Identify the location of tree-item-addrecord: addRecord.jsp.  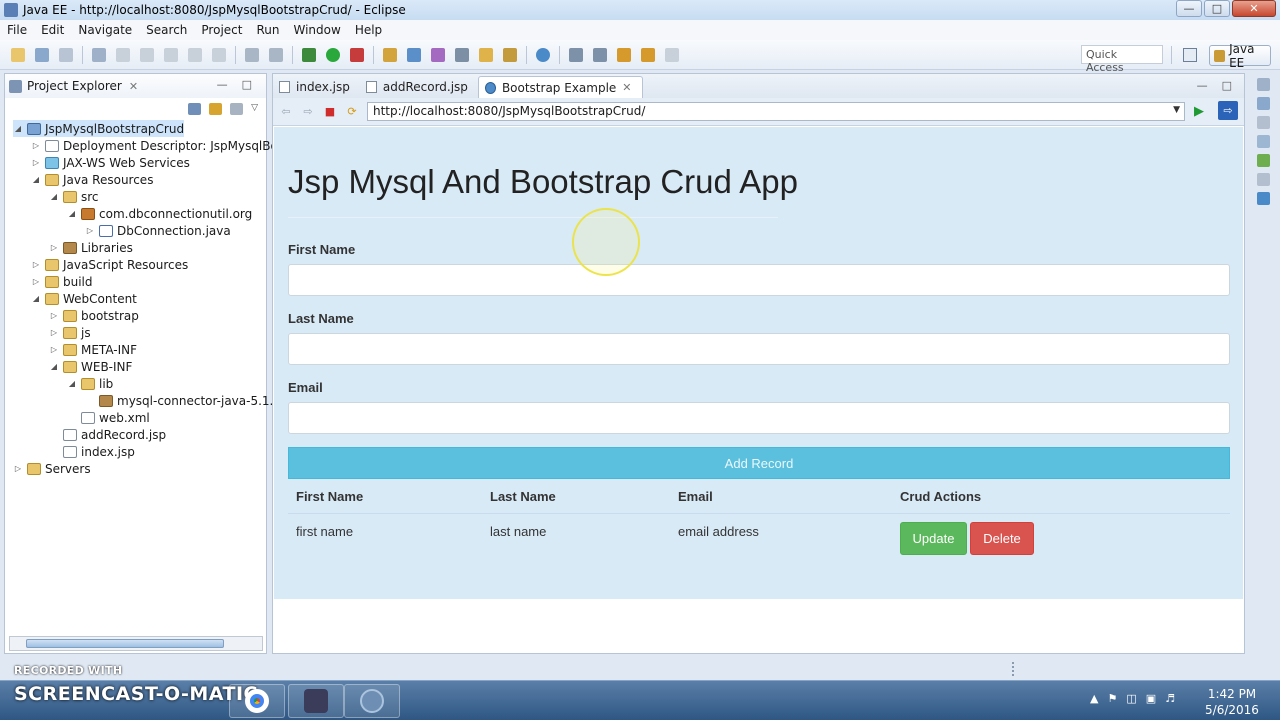
(107, 434).